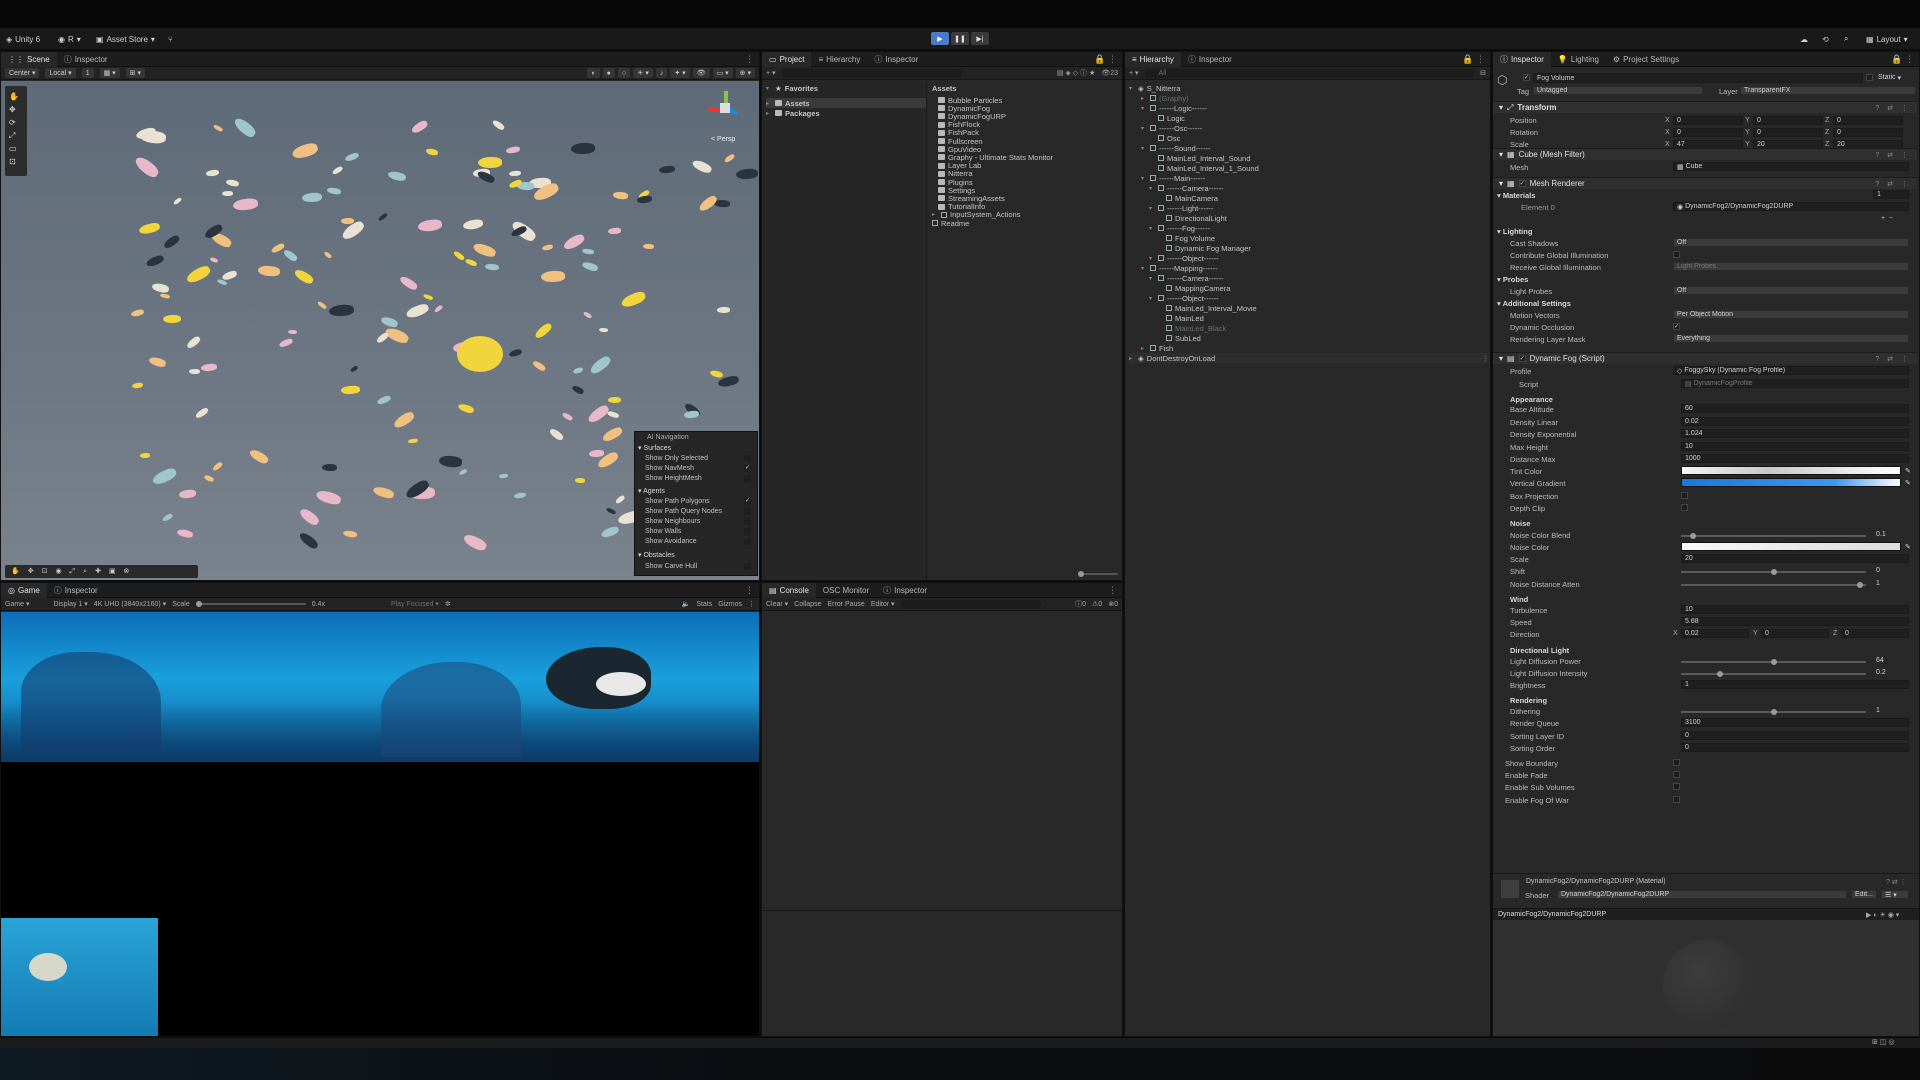  I want to click on noise-atten-value: 1, so click(1876, 583).